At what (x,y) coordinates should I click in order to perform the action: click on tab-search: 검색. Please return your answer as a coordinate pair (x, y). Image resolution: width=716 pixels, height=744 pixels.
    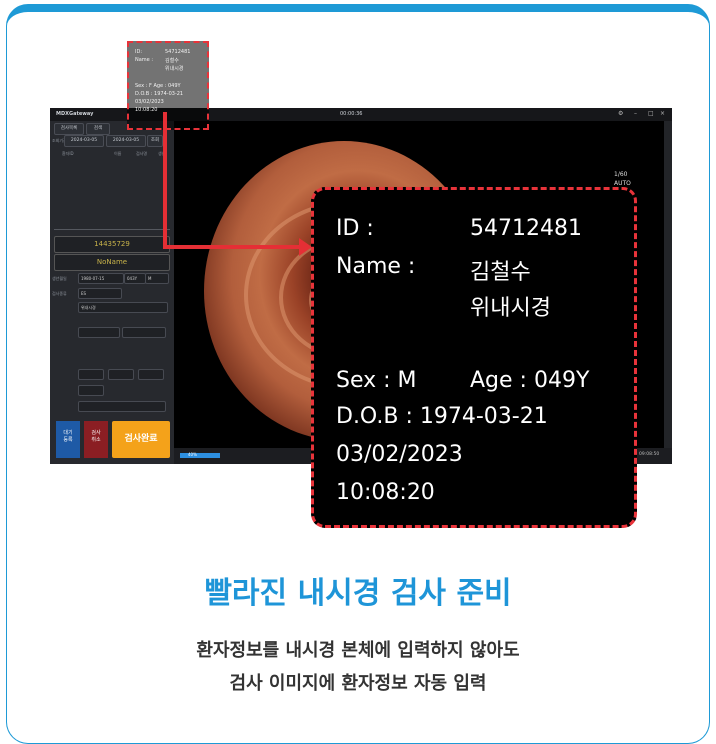
    Looking at the image, I should click on (98, 129).